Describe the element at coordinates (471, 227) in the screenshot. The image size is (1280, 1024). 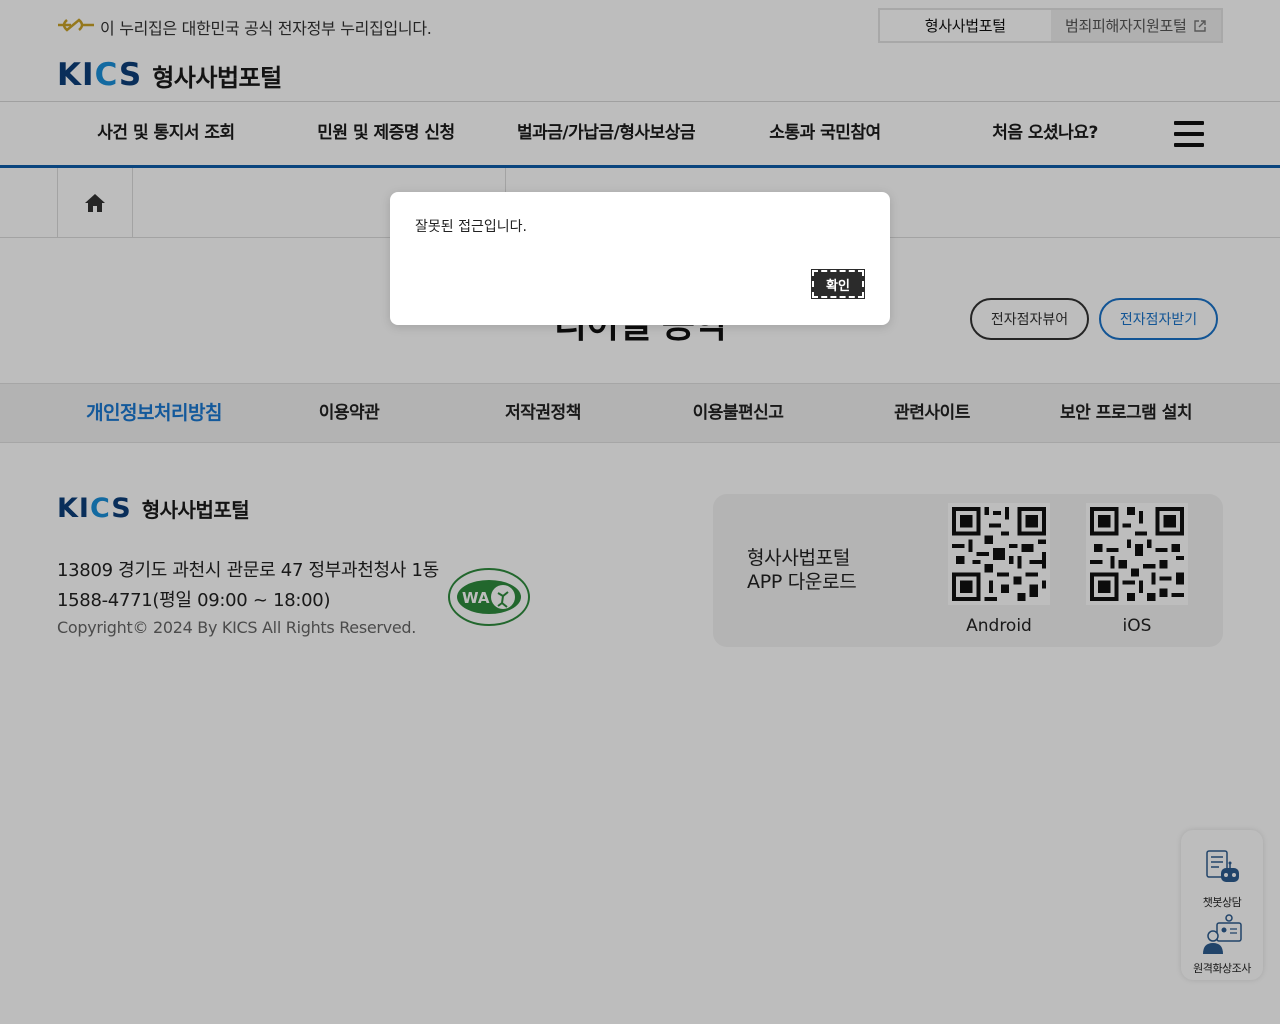
I see `alert-message: 잘못된 접근입니다.` at that location.